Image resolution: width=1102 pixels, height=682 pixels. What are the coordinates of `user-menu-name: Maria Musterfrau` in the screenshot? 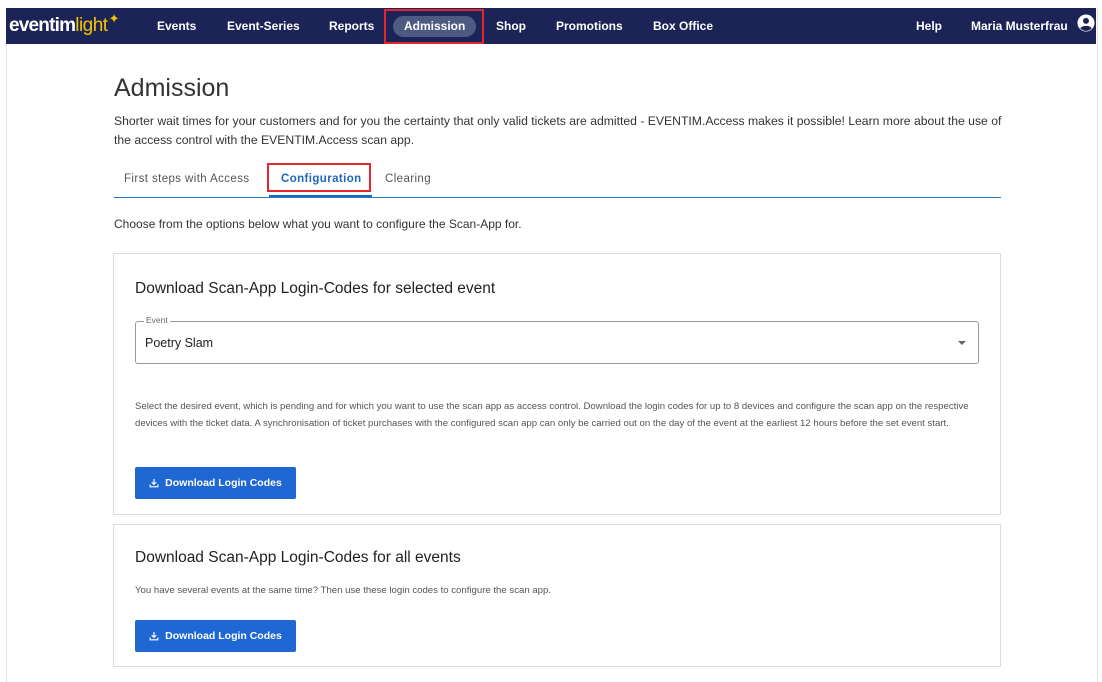 It's located at (1019, 26).